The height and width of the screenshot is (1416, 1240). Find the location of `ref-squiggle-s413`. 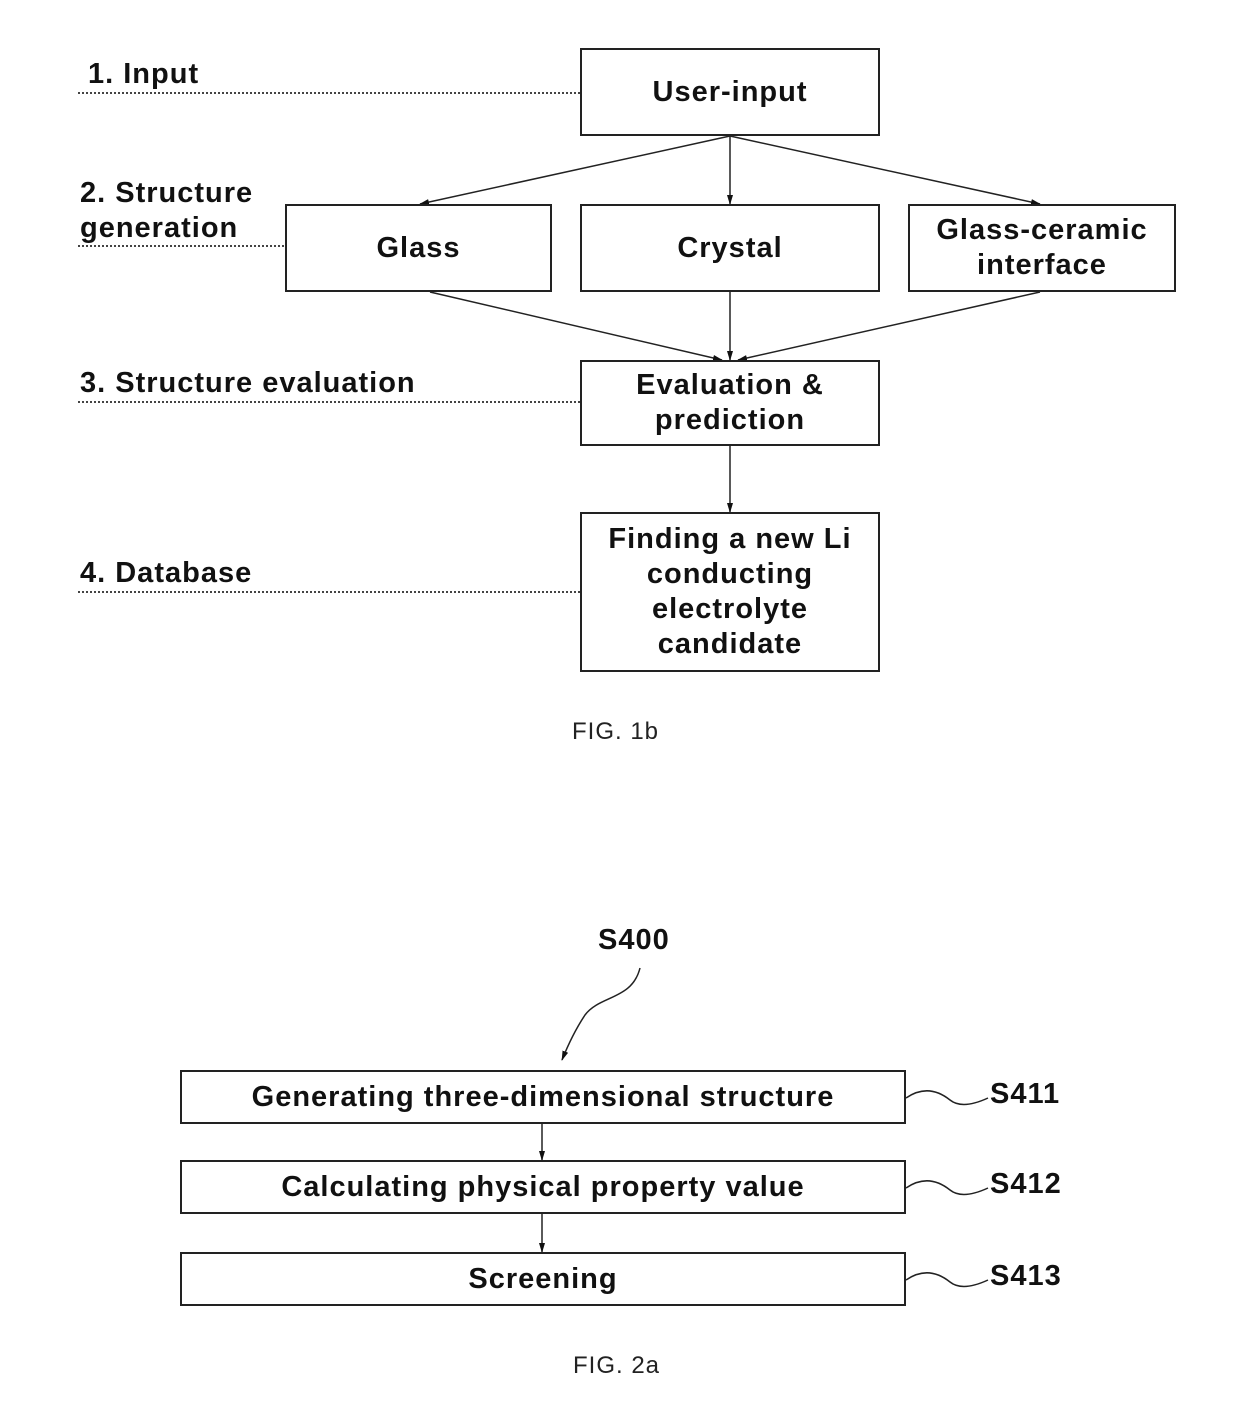

ref-squiggle-s413 is located at coordinates (947, 1280).